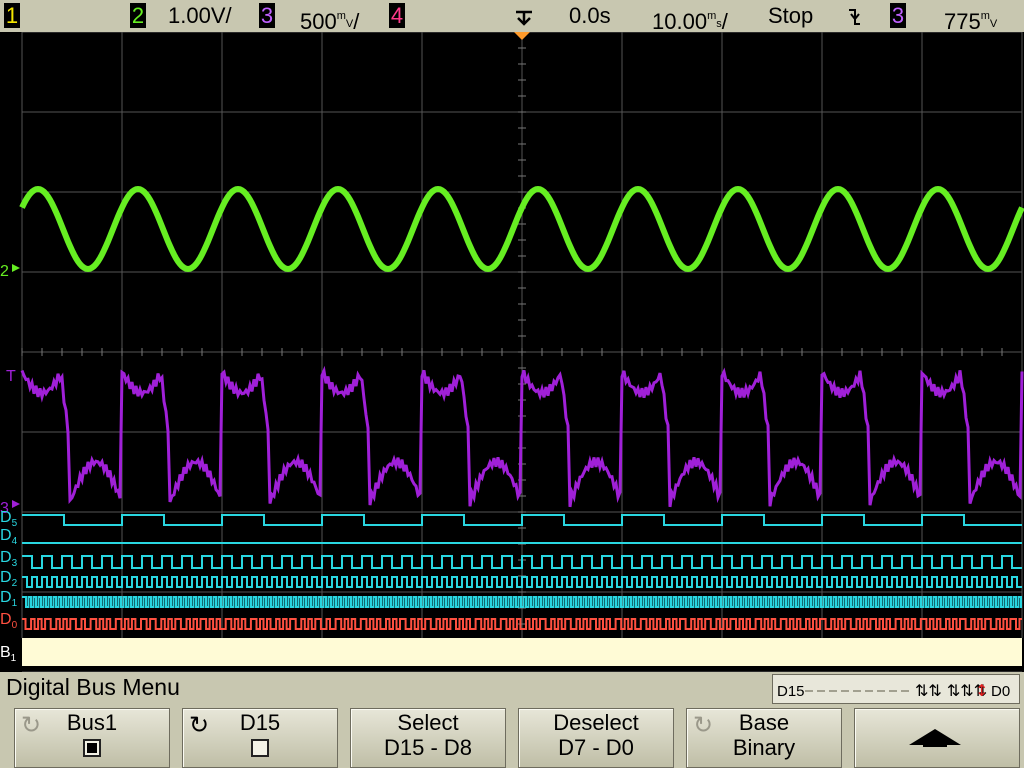 The height and width of the screenshot is (768, 1024). What do you see at coordinates (11, 376) in the screenshot?
I see `trigger-level-marker: T` at bounding box center [11, 376].